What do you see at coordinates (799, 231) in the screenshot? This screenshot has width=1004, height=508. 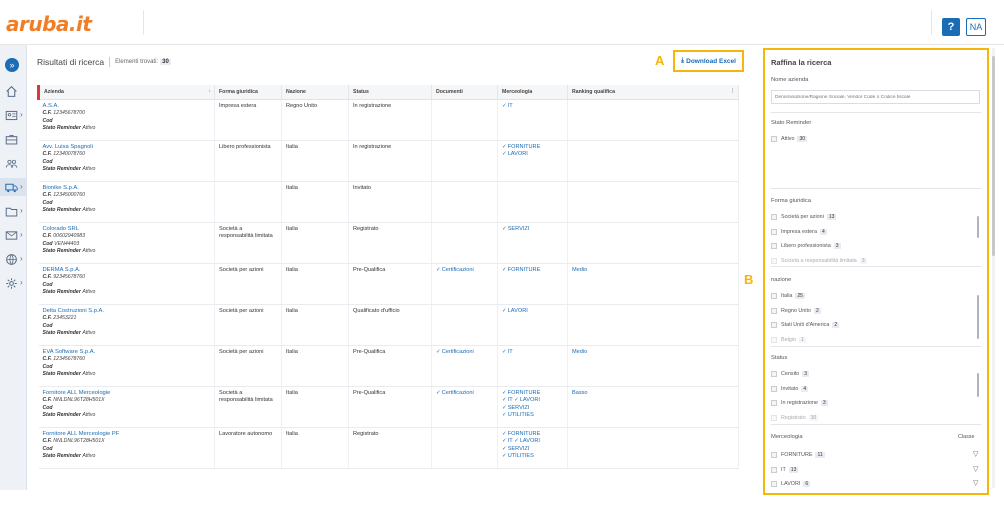 I see `filter-option: Impresa estera 4` at bounding box center [799, 231].